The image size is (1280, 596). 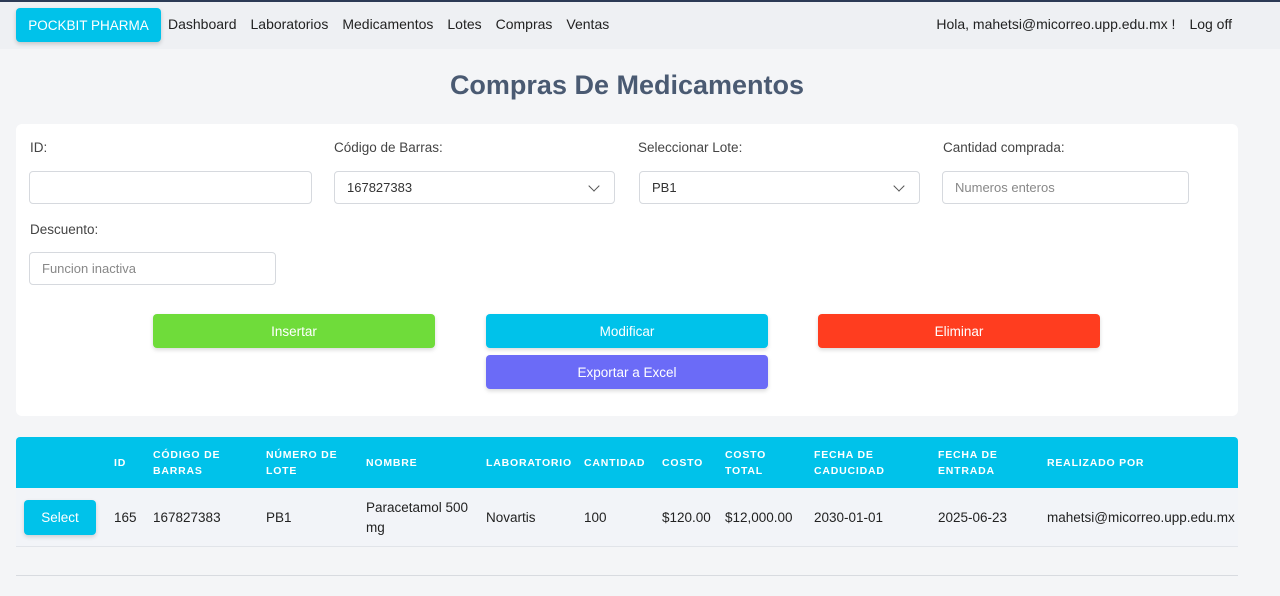 What do you see at coordinates (1005, 187) in the screenshot?
I see `cantidad-placeholder: Numeros enteros` at bounding box center [1005, 187].